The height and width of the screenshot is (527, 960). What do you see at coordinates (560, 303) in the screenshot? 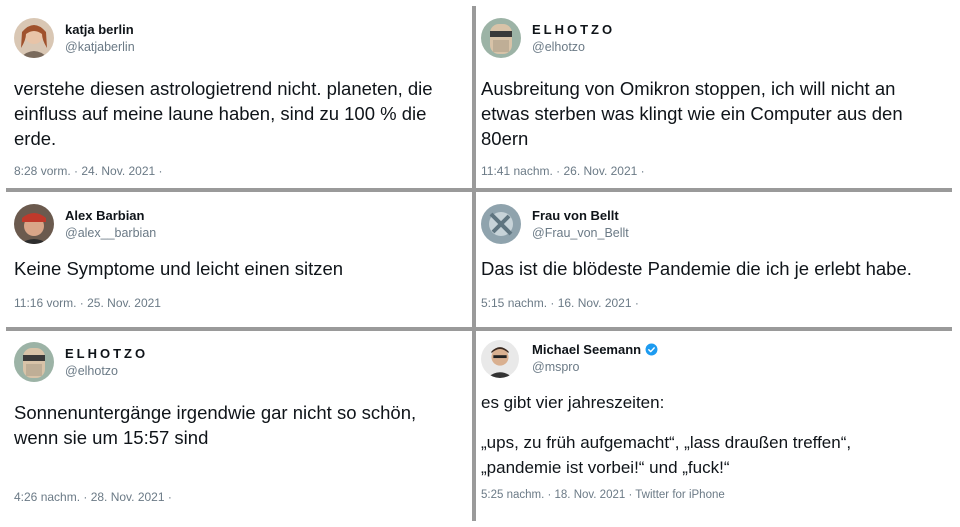
I see `tweet-timestamp: 5:15 nachm. · 16. Nov. 2021 ·` at bounding box center [560, 303].